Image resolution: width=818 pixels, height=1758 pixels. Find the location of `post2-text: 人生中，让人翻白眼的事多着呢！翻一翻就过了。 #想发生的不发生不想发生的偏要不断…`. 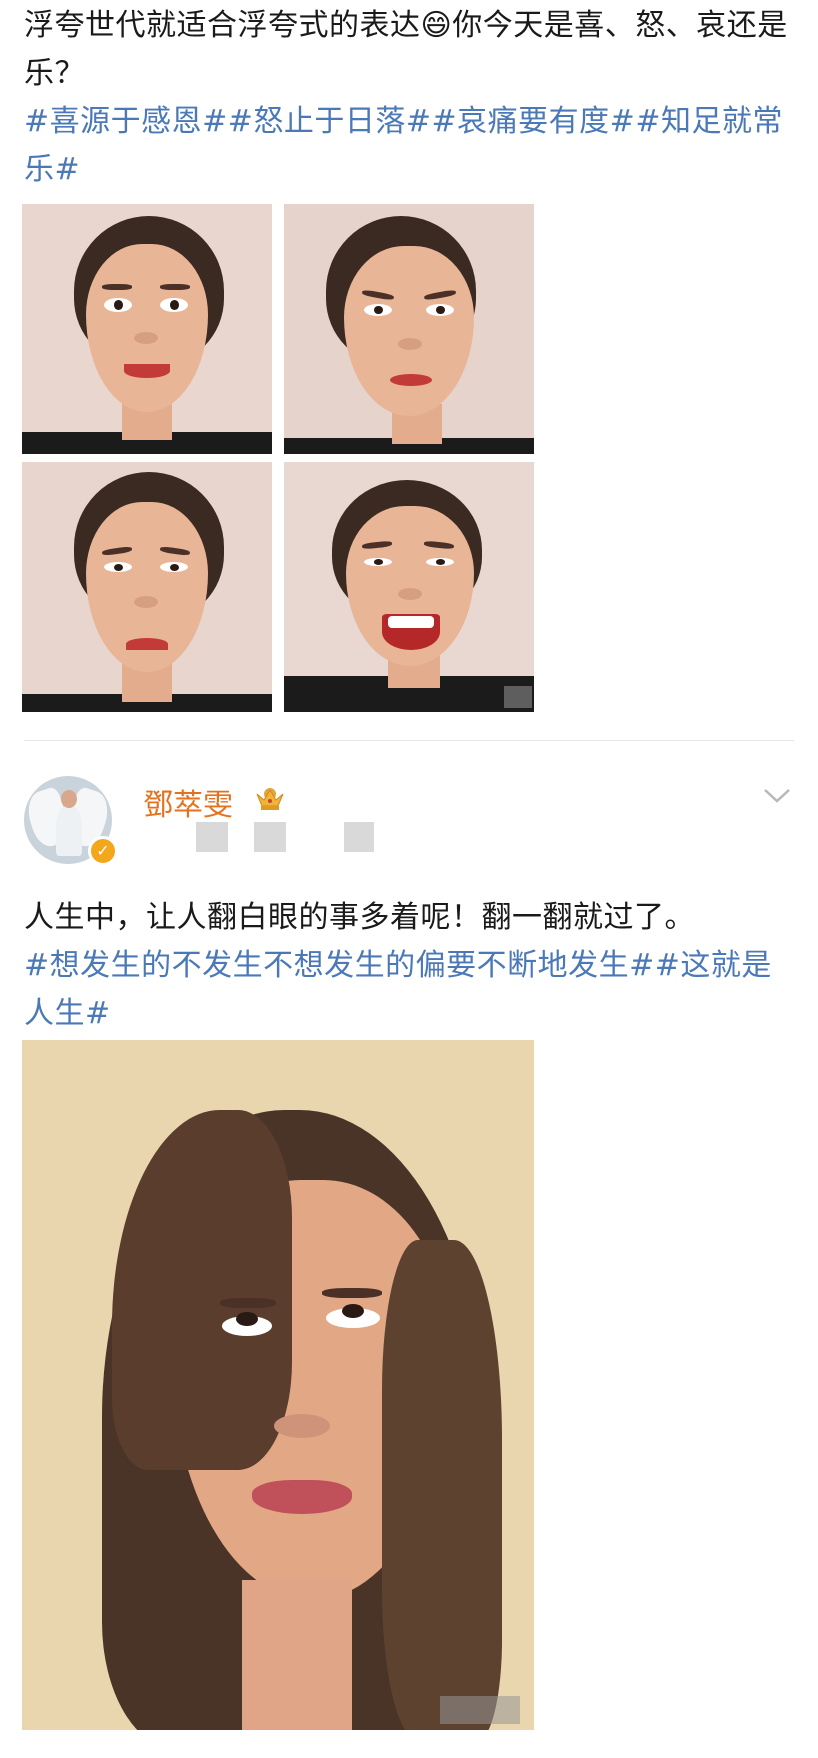

post2-text: 人生中，让人翻白眼的事多着呢！翻一翻就过了。 #想发生的不发生不想发生的偏要不断… is located at coordinates (409, 966).